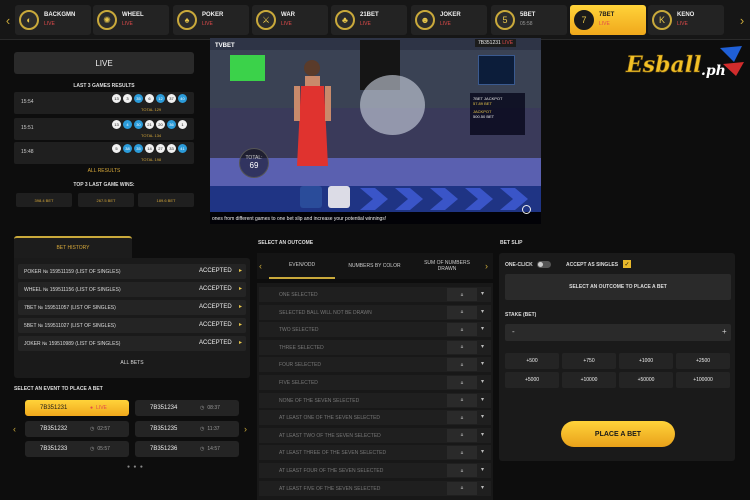 This screenshot has height=500, width=750. What do you see at coordinates (529, 20) in the screenshot?
I see `tab-5bet: 5 5BET 05:58` at bounding box center [529, 20].